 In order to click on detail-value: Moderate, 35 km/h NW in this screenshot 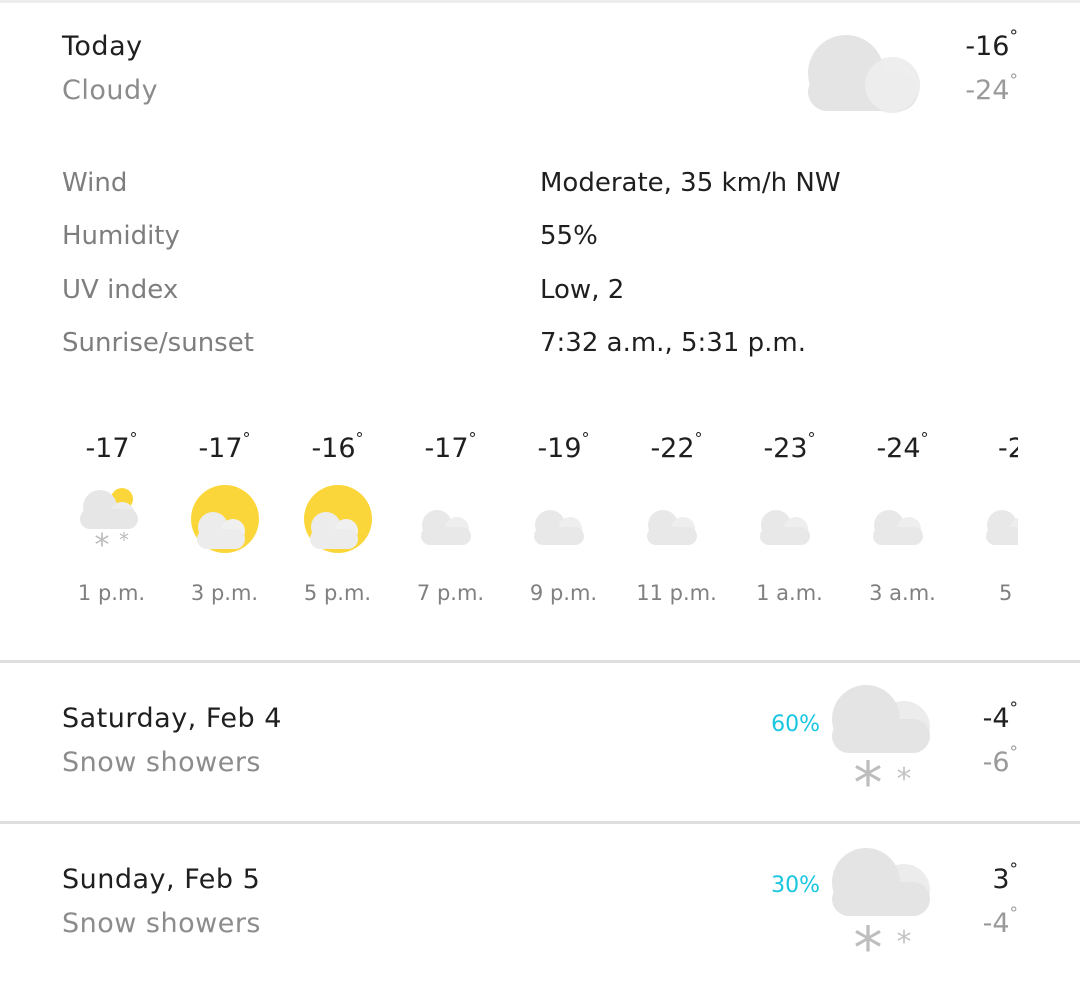, I will do `click(690, 183)`.